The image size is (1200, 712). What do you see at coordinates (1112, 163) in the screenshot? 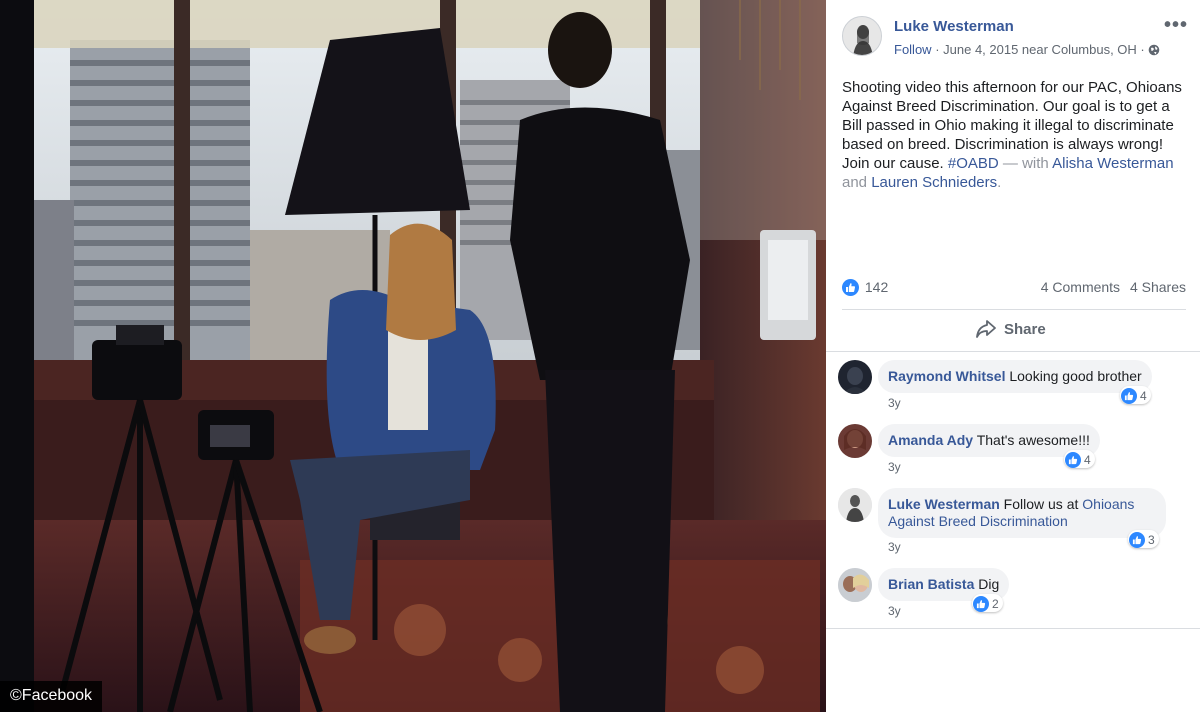
I see `tagged-user-1: Alisha Westerman` at bounding box center [1112, 163].